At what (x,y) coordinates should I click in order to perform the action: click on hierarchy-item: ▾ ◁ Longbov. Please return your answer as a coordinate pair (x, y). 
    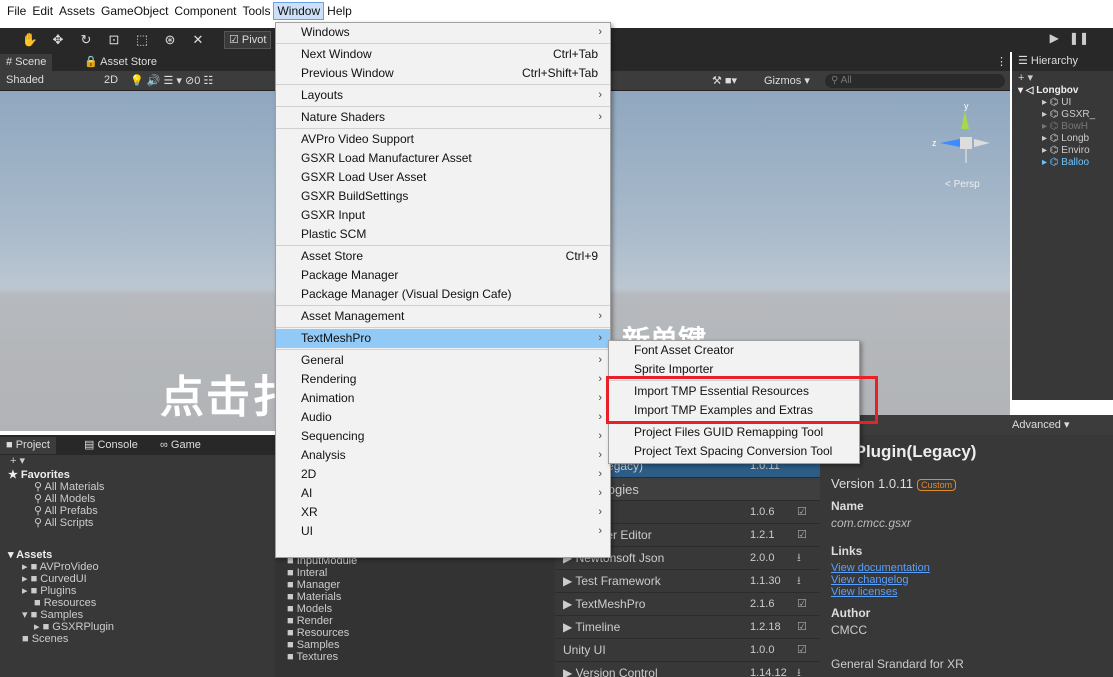
    Looking at the image, I should click on (1062, 91).